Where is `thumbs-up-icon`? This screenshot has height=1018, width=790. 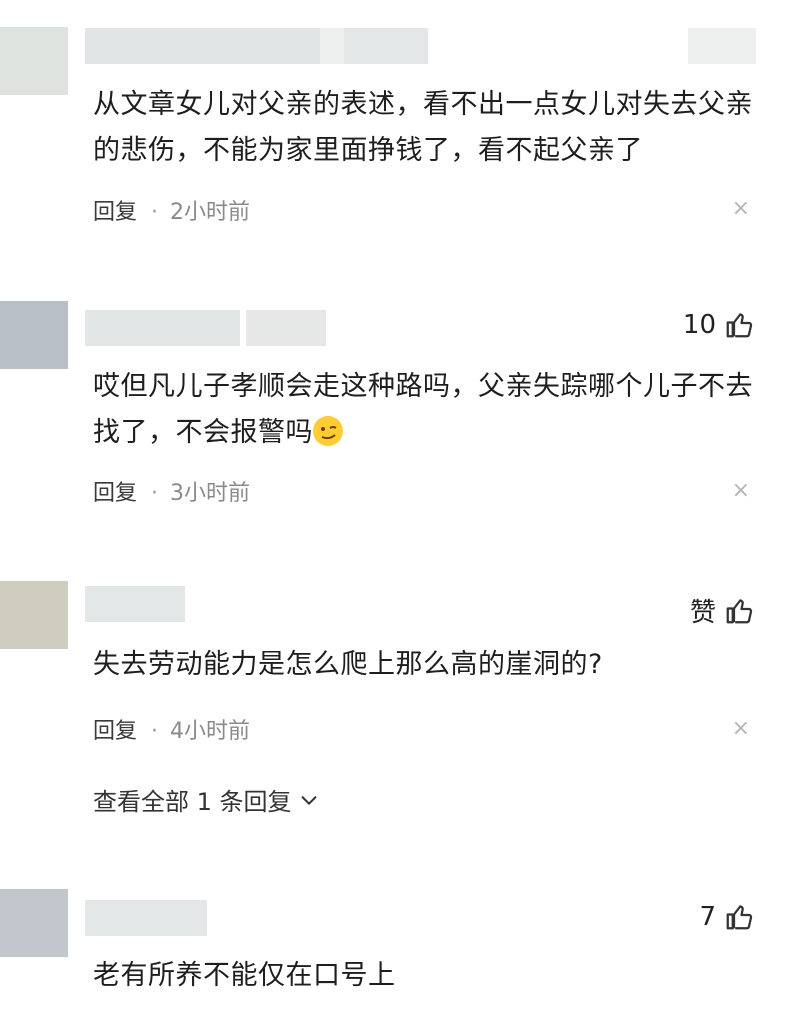
thumbs-up-icon is located at coordinates (739, 917).